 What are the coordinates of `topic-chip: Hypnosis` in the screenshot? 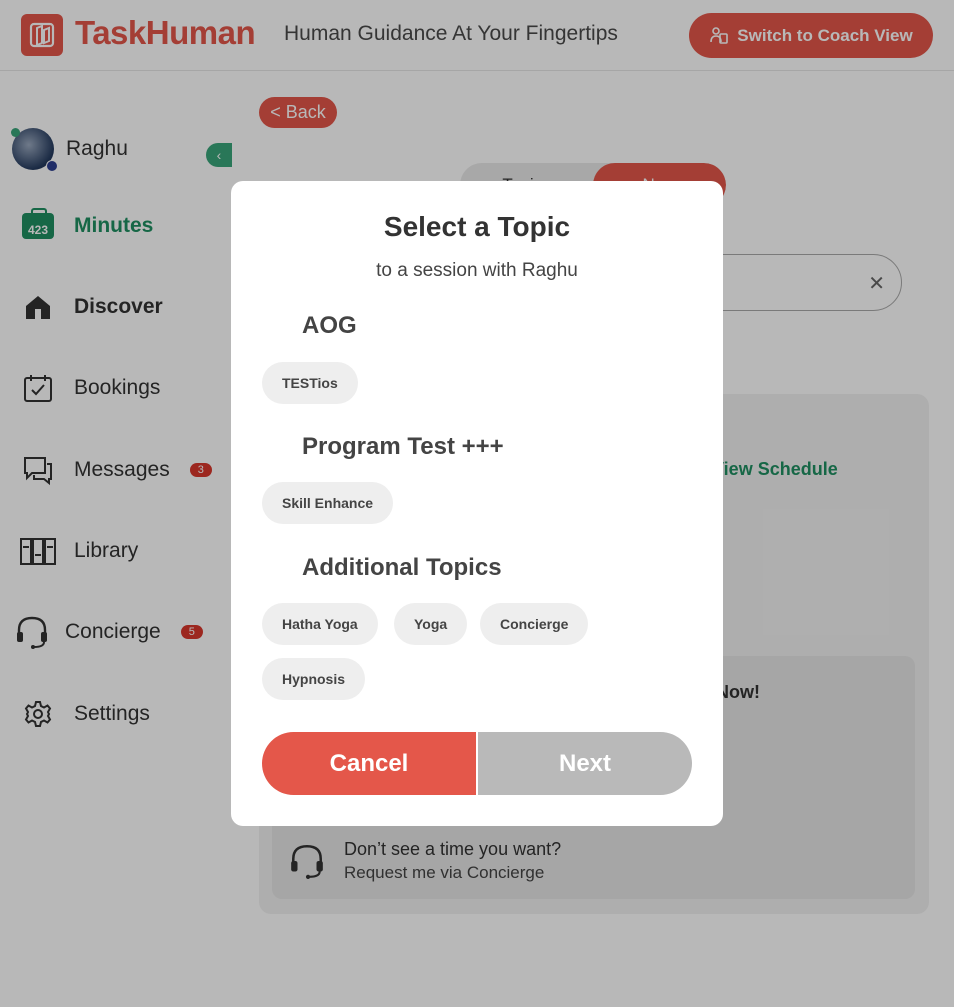 It's located at (314, 679).